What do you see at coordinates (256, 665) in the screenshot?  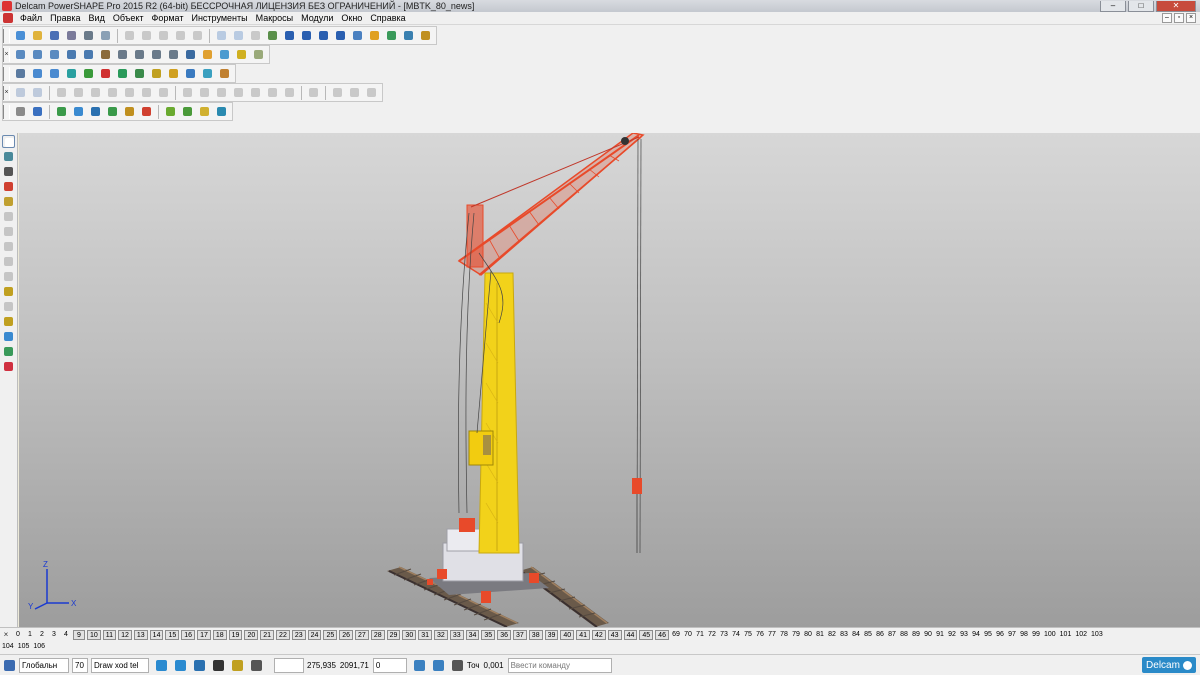 I see `grid-icon` at bounding box center [256, 665].